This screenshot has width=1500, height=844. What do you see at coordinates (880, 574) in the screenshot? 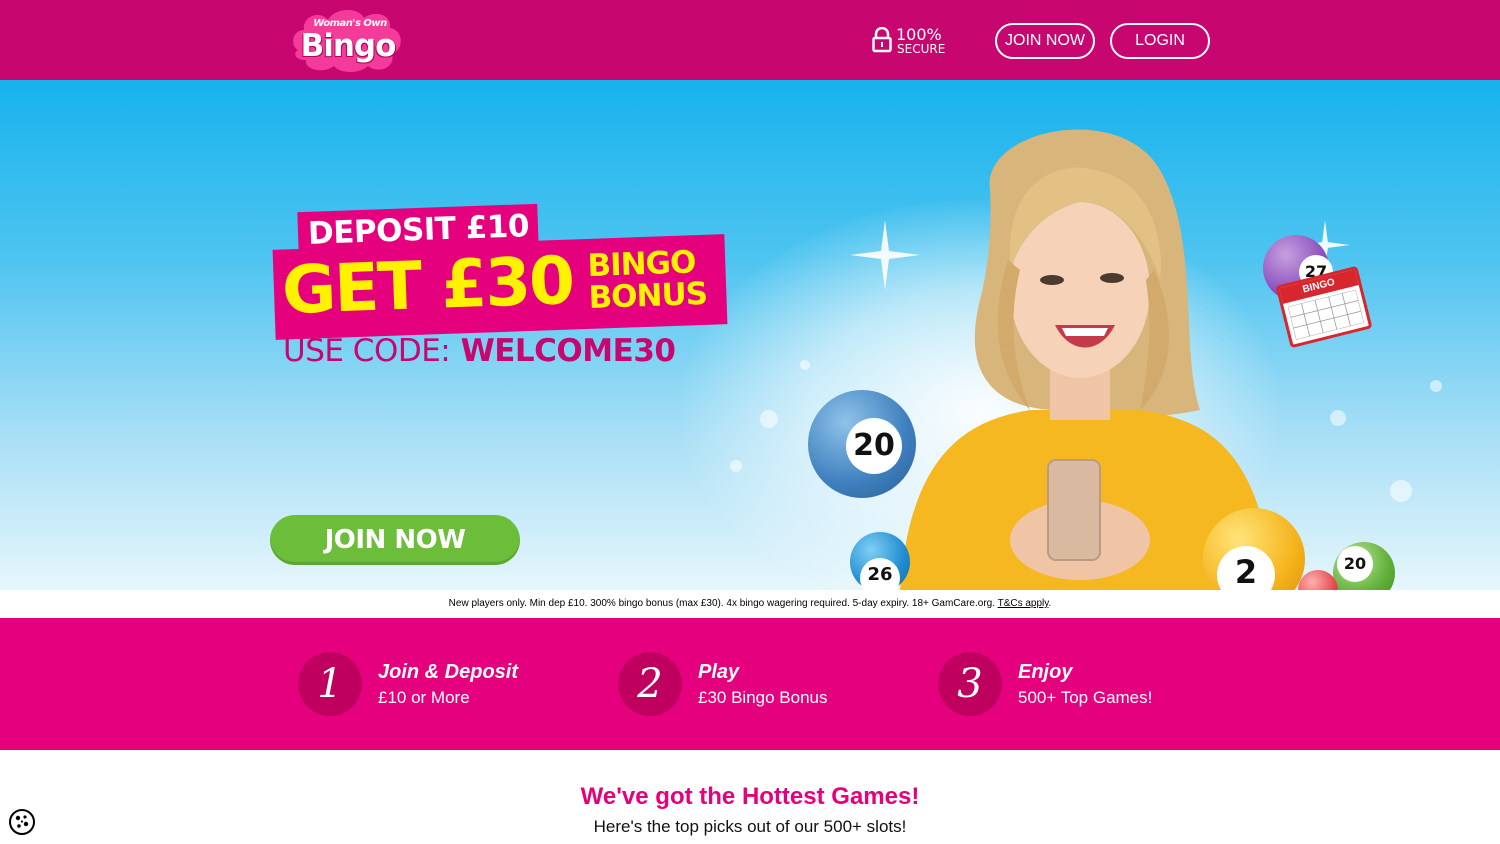
I see `bingo-ball-number: 26` at bounding box center [880, 574].